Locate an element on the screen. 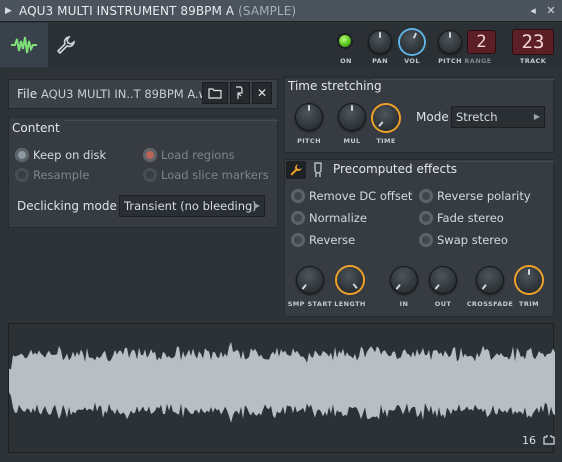  clear-file-button: ✕ is located at coordinates (262, 93).